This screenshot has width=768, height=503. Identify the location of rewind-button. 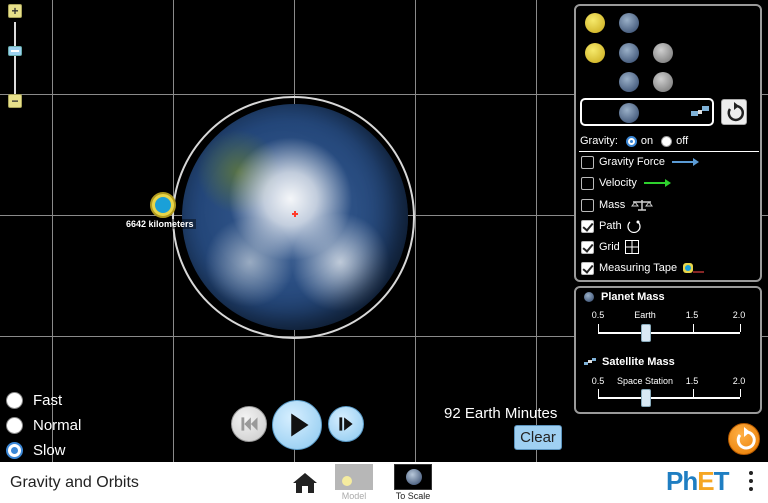
(249, 424).